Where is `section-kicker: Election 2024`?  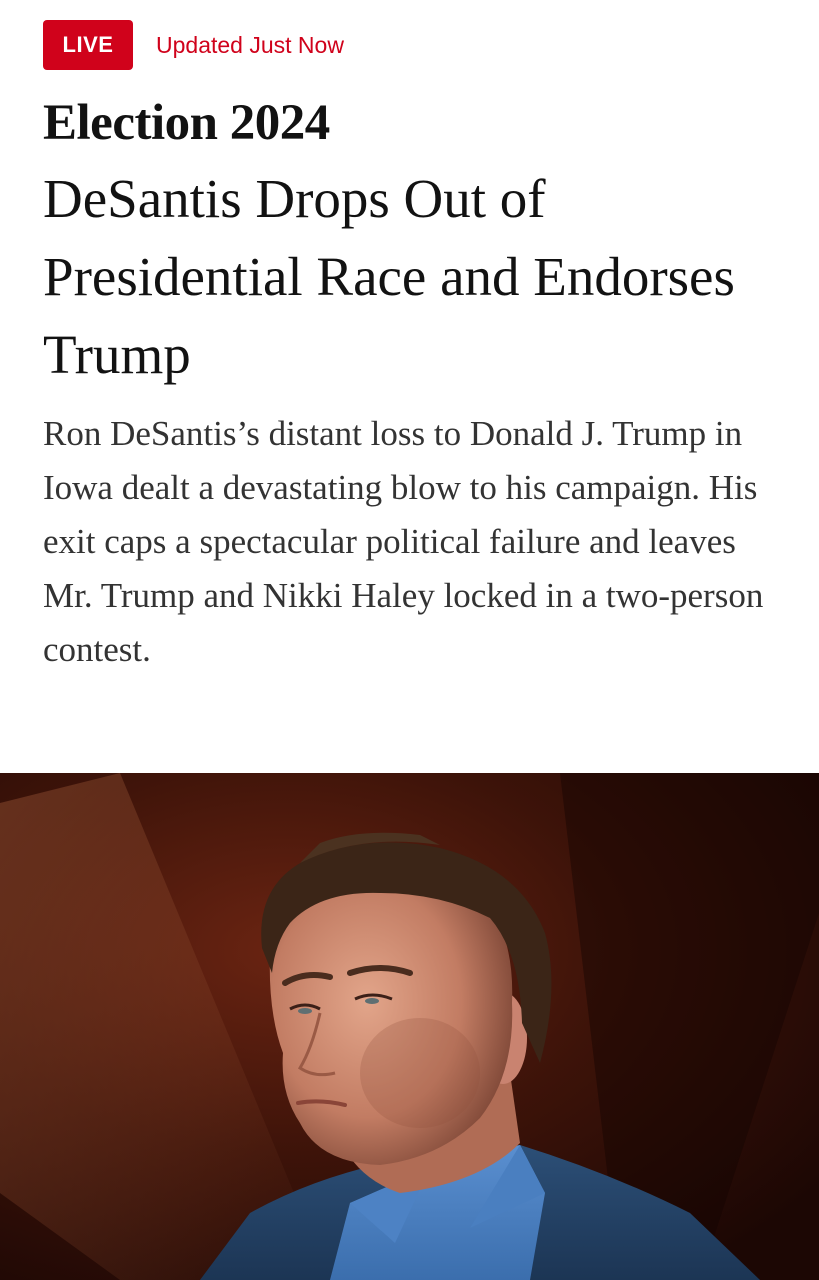 section-kicker: Election 2024 is located at coordinates (186, 123).